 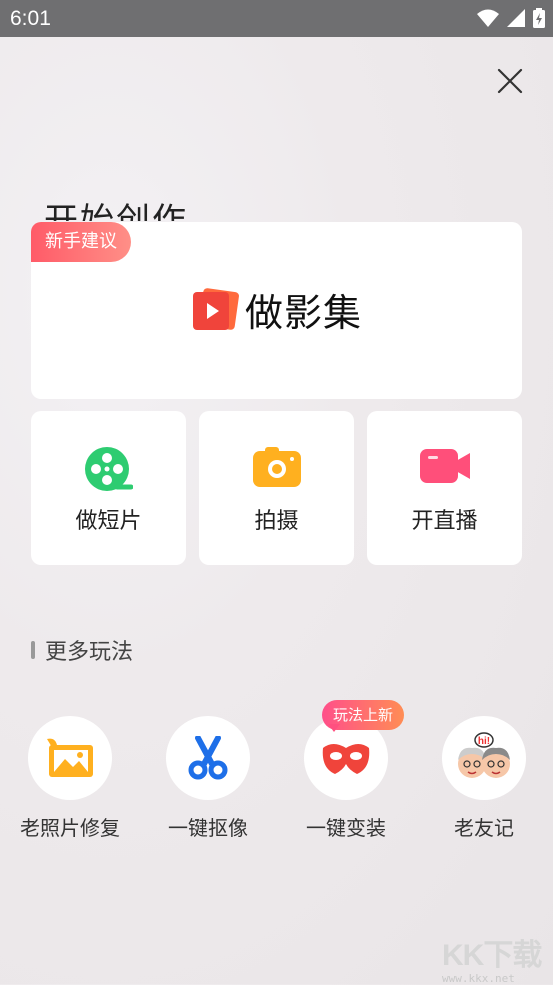 What do you see at coordinates (116, 211) in the screenshot?
I see `page-title: 开始创作` at bounding box center [116, 211].